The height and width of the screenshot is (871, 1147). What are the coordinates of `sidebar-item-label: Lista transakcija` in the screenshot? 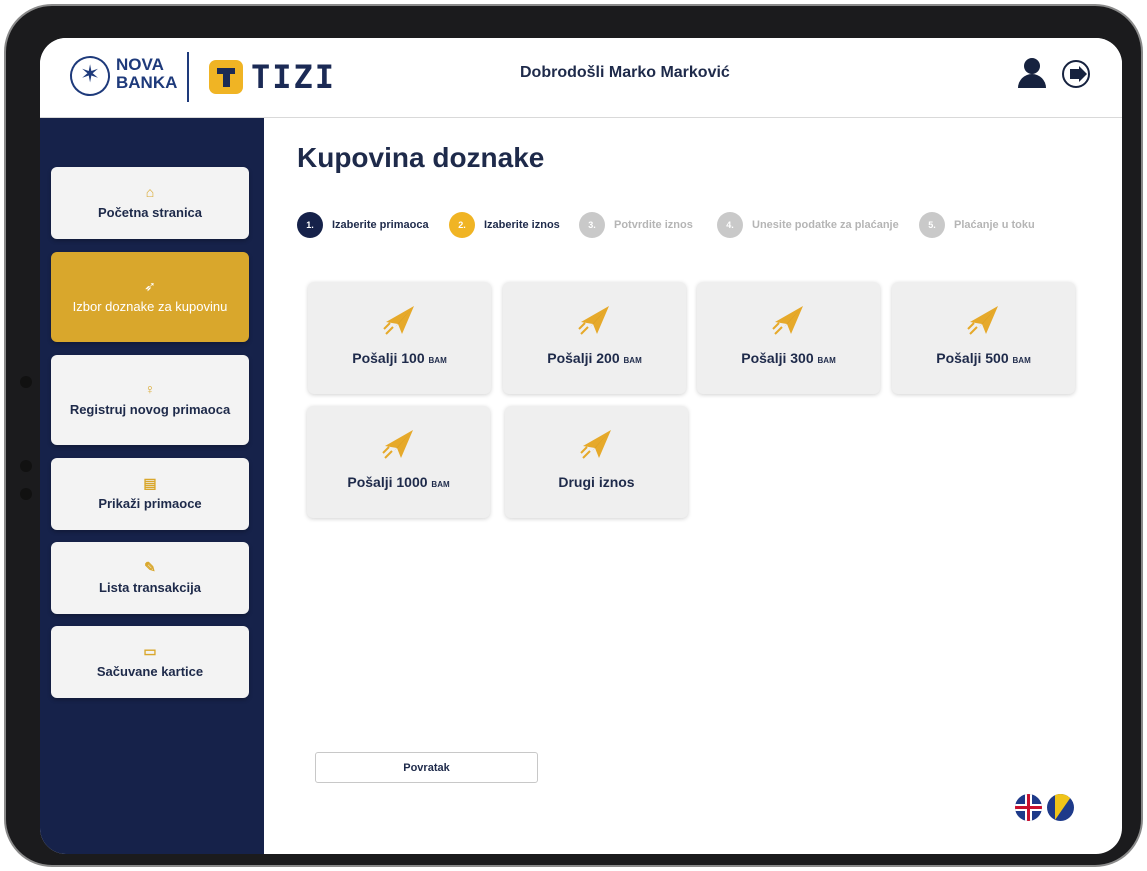 It's located at (150, 587).